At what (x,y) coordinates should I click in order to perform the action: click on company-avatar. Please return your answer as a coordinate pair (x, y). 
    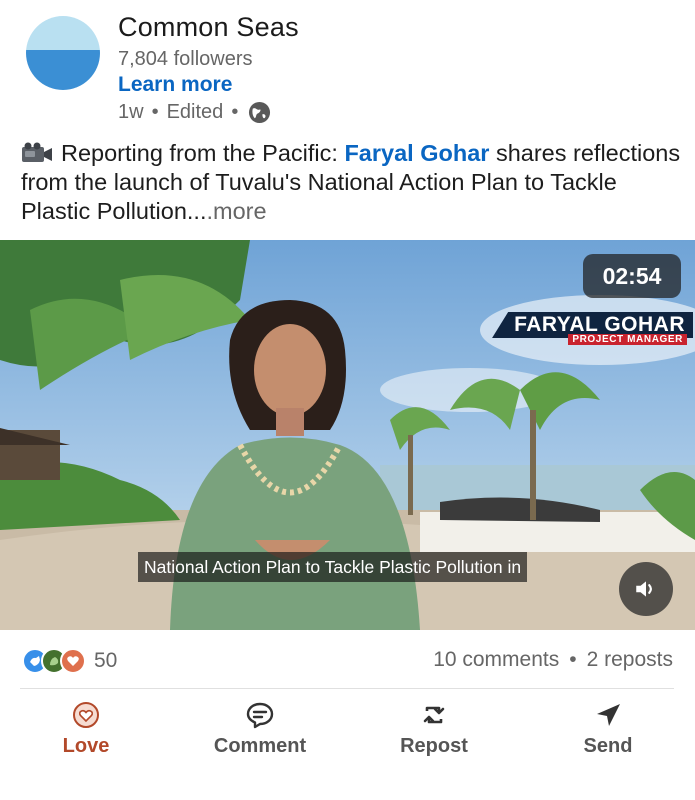
    Looking at the image, I should click on (63, 53).